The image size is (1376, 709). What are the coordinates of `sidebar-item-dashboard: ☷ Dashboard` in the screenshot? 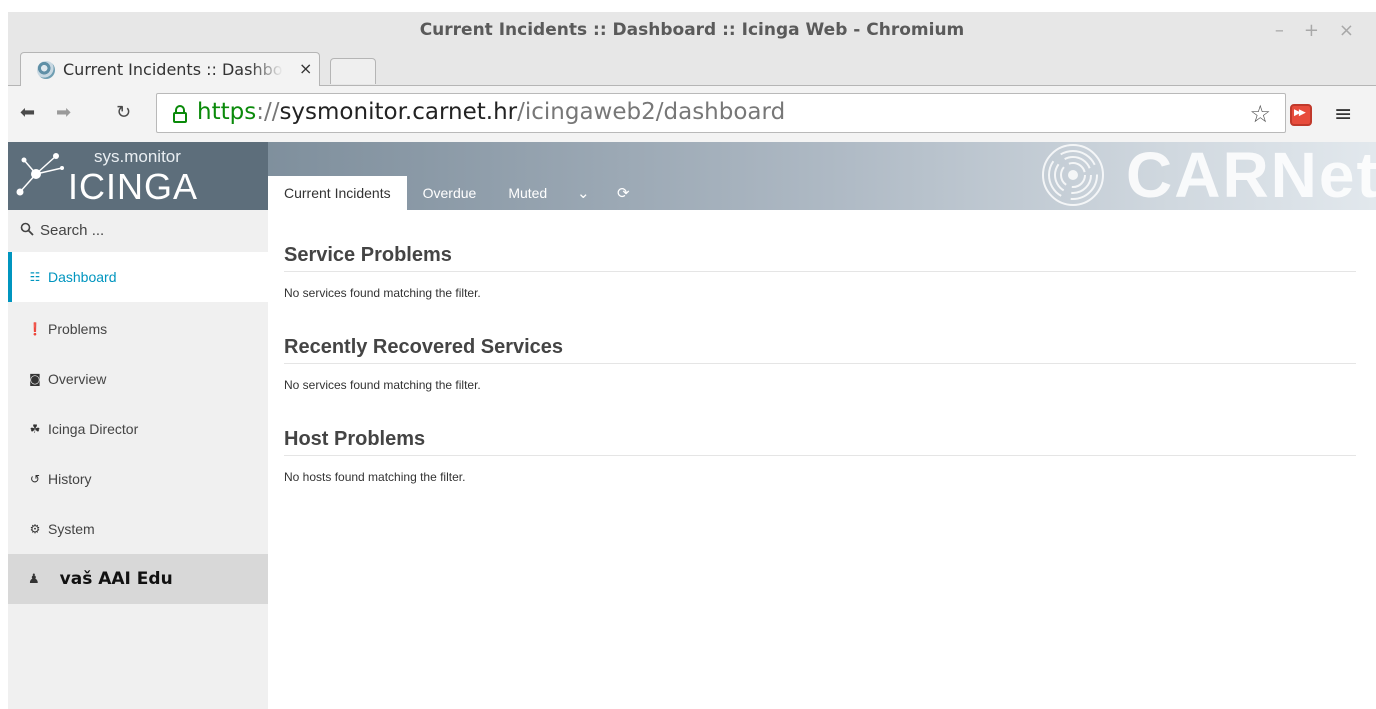 It's located at (138, 277).